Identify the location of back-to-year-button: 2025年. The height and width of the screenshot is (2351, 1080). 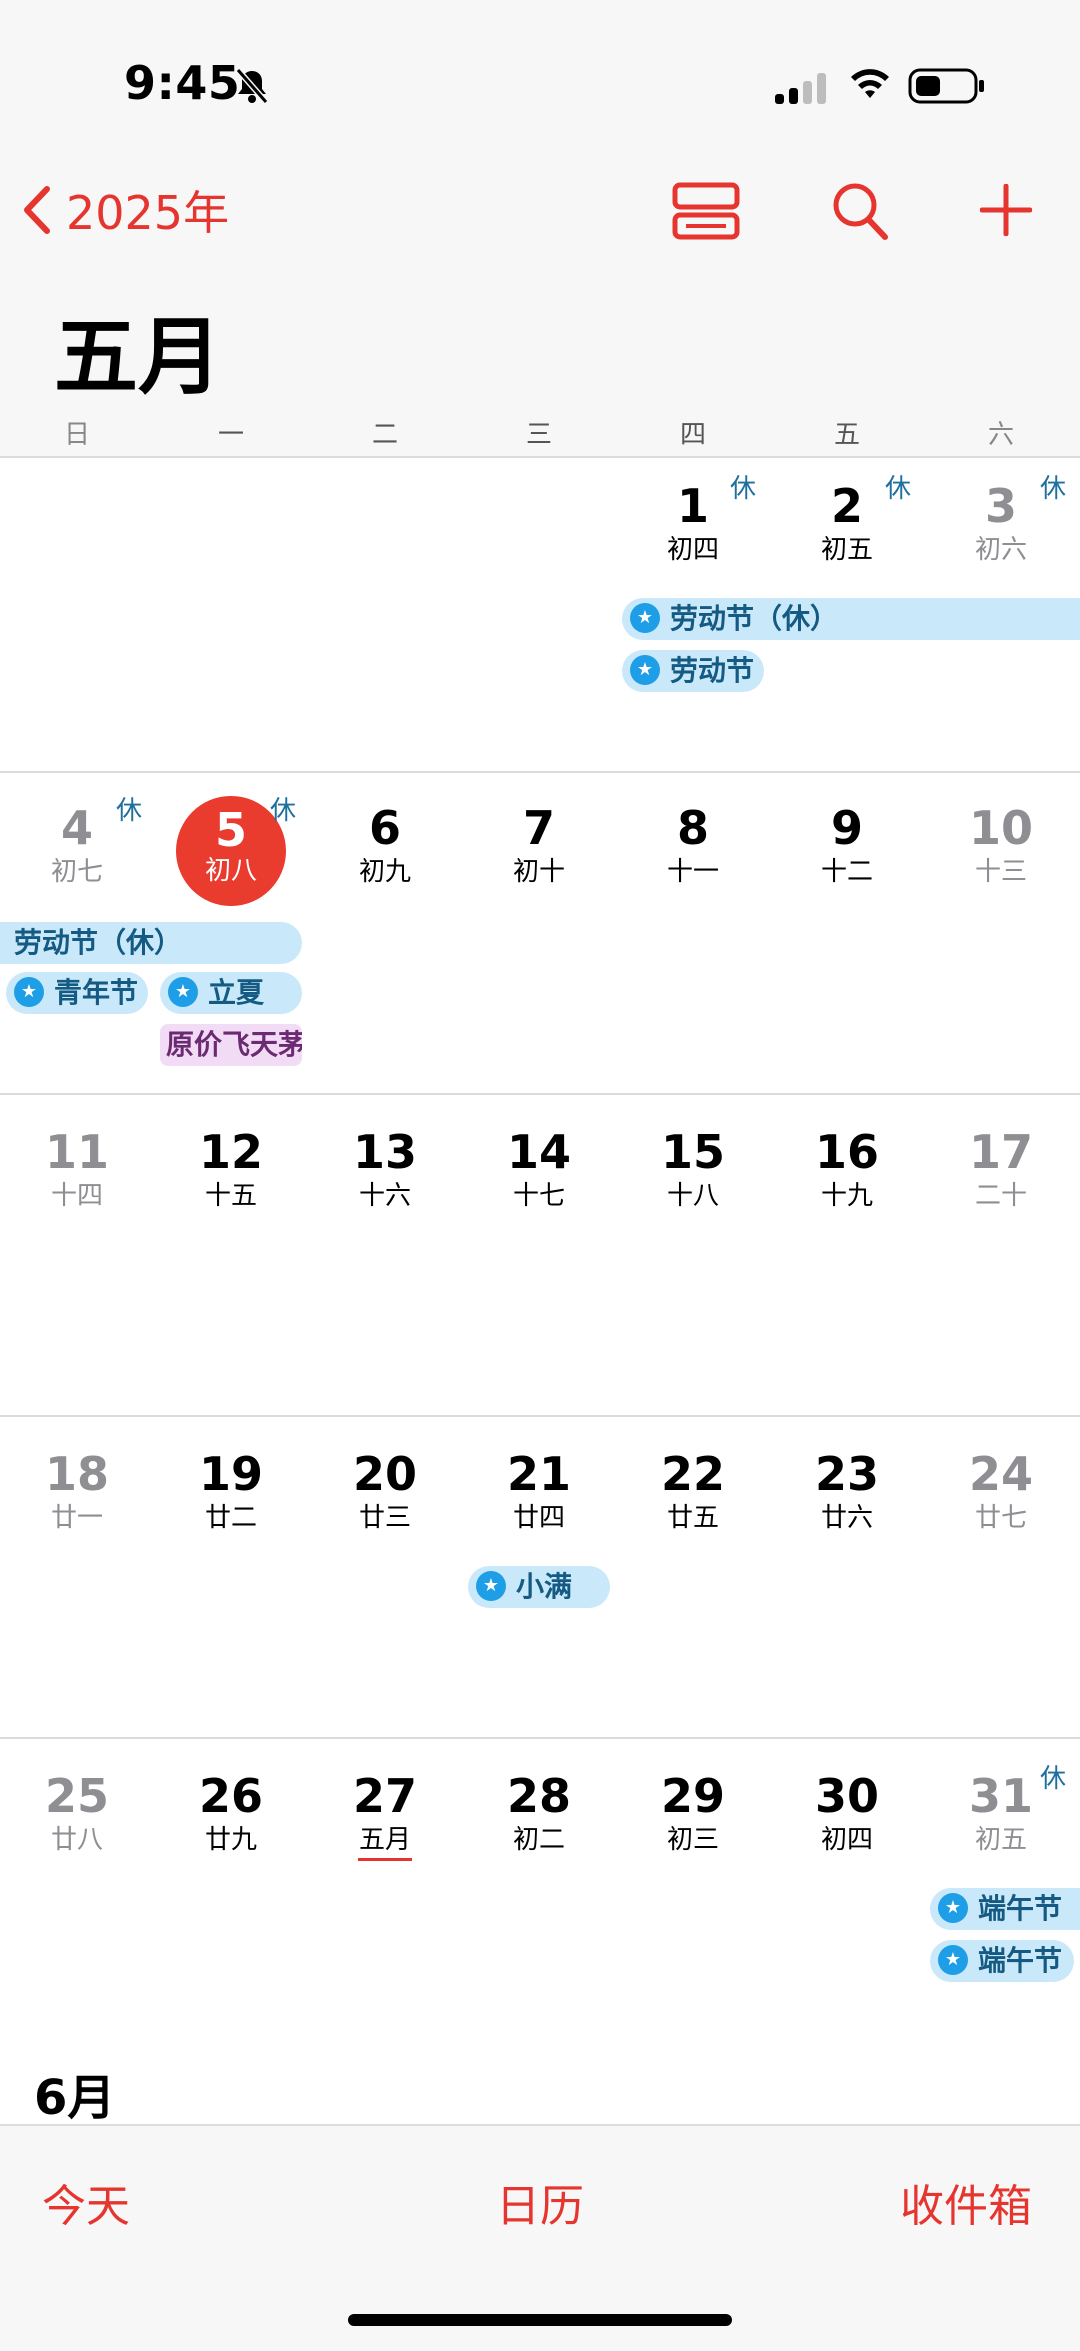
(125, 210).